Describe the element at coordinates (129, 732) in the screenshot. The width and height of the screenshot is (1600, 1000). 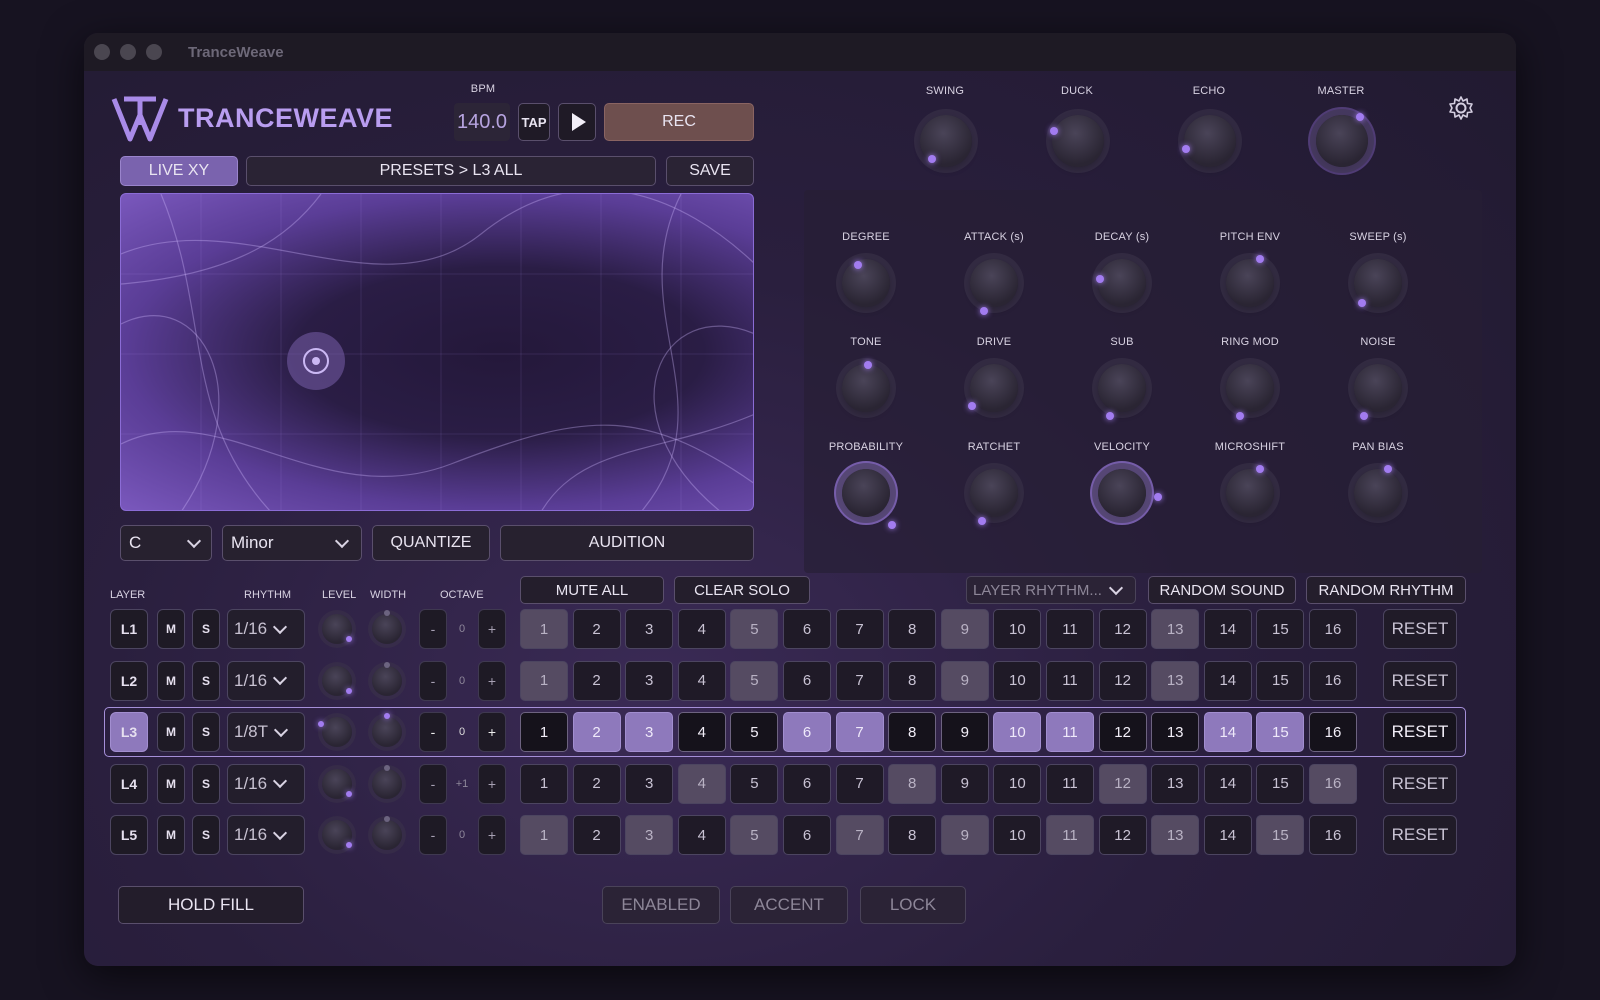
I see `layer-select-button: L3` at that location.